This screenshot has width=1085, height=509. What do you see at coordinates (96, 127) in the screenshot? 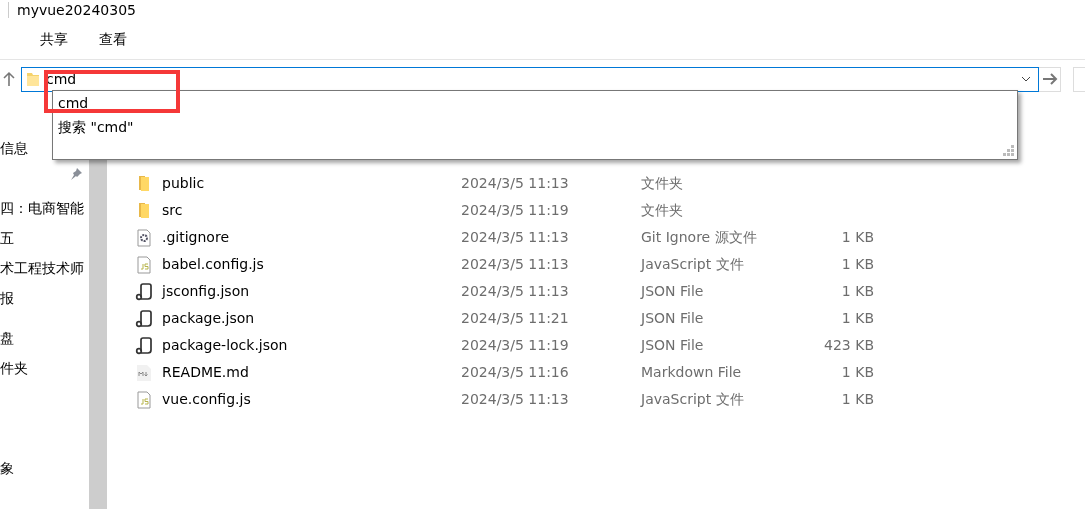
I see `suggestion-item: 搜索 "cmd"` at bounding box center [96, 127].